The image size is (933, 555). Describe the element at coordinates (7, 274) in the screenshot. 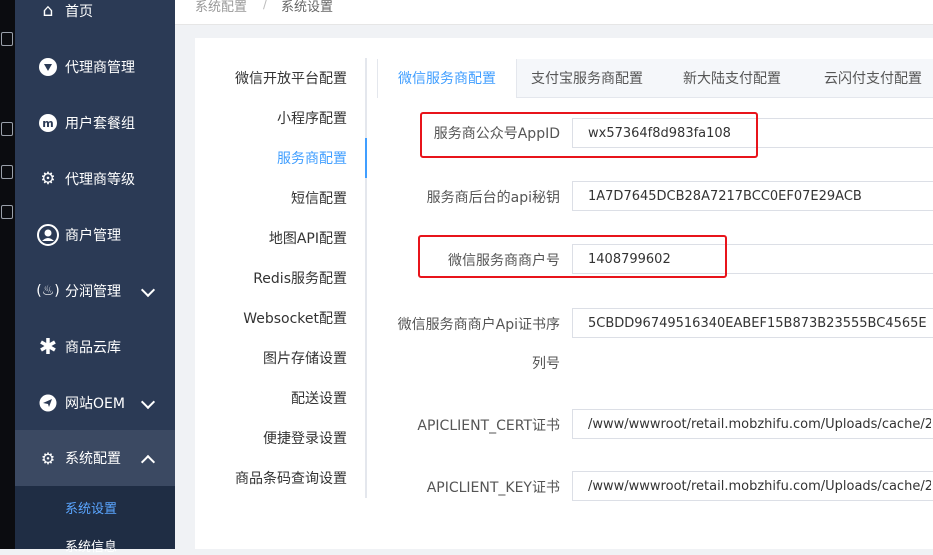

I see `desktop-edge` at that location.